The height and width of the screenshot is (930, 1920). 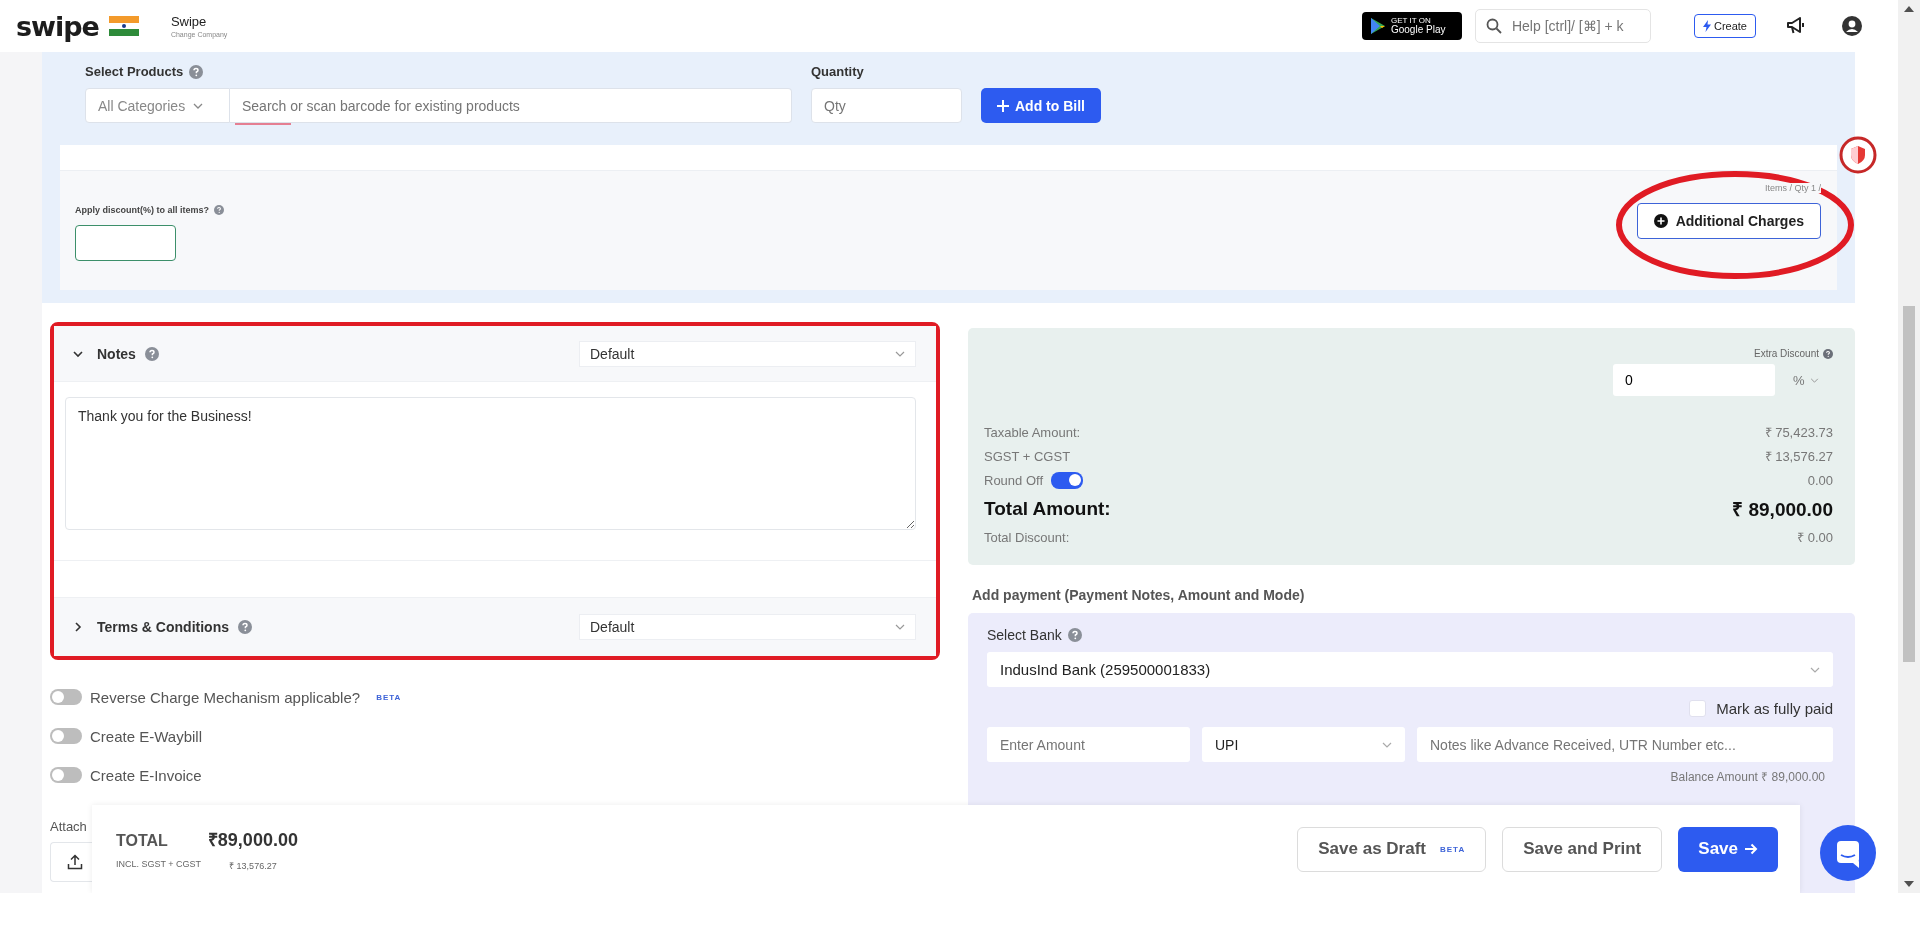 I want to click on save-button: Save, so click(x=1728, y=849).